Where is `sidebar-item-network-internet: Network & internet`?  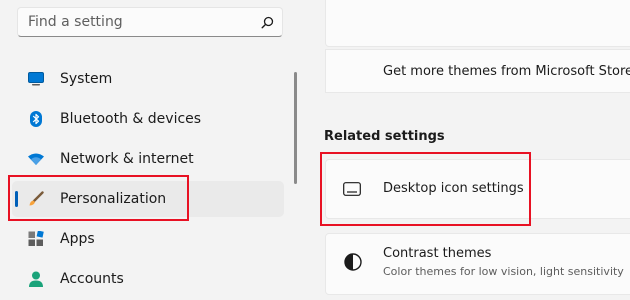
sidebar-item-network-internet: Network & internet is located at coordinates (148, 159).